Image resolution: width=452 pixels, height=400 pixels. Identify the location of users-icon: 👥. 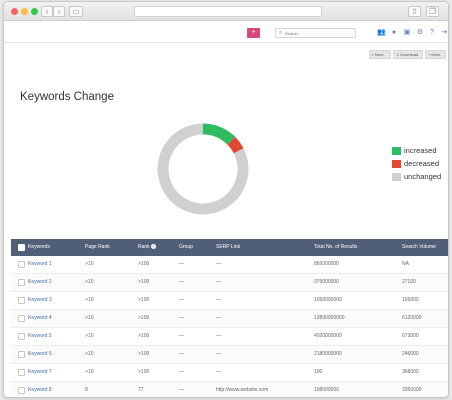
(381, 33).